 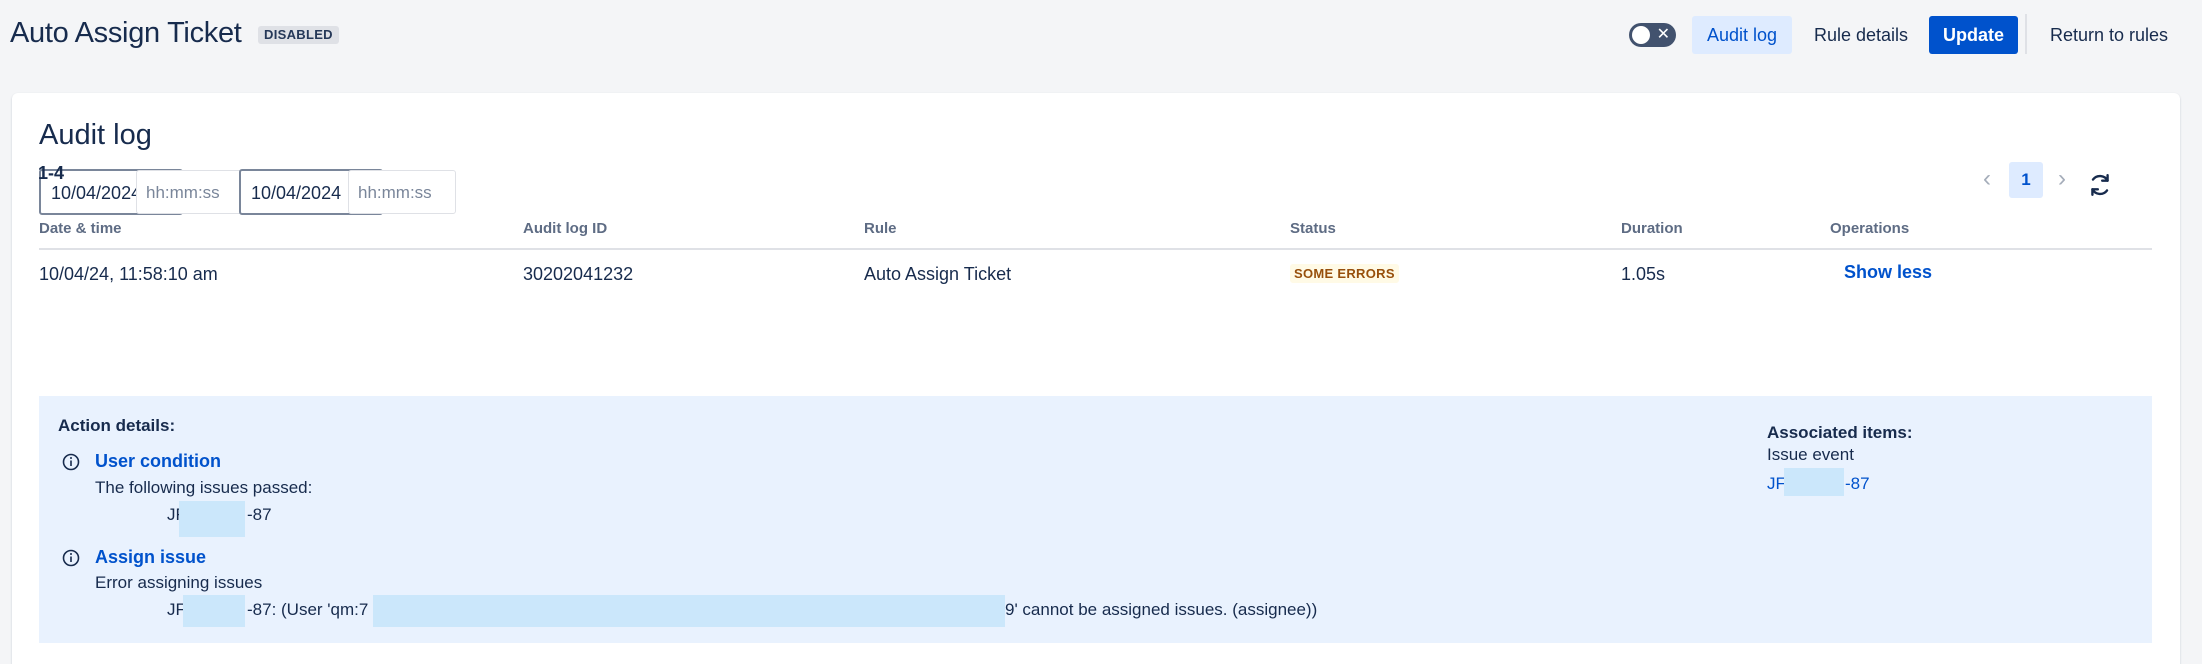 What do you see at coordinates (150, 557) in the screenshot?
I see `action-title-assign-issue: Assign issue` at bounding box center [150, 557].